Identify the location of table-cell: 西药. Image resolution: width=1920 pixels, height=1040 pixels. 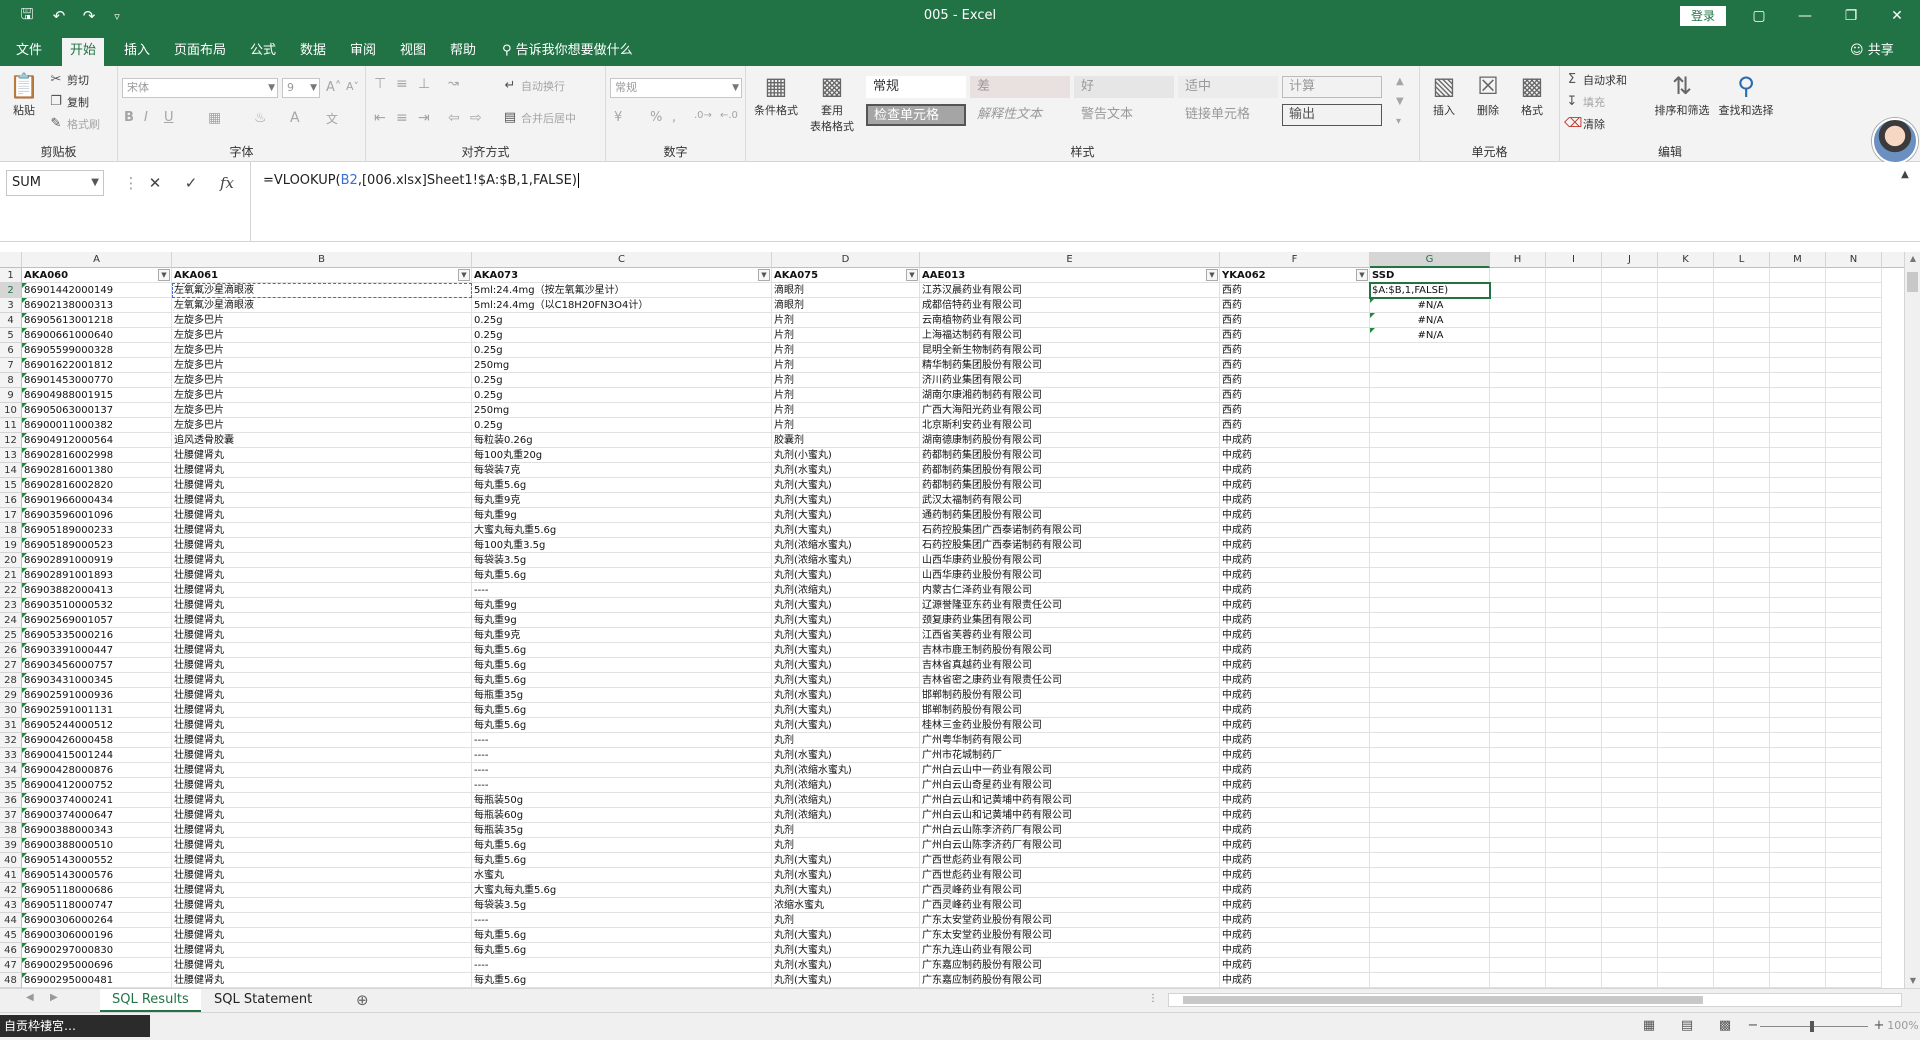
(1295, 410).